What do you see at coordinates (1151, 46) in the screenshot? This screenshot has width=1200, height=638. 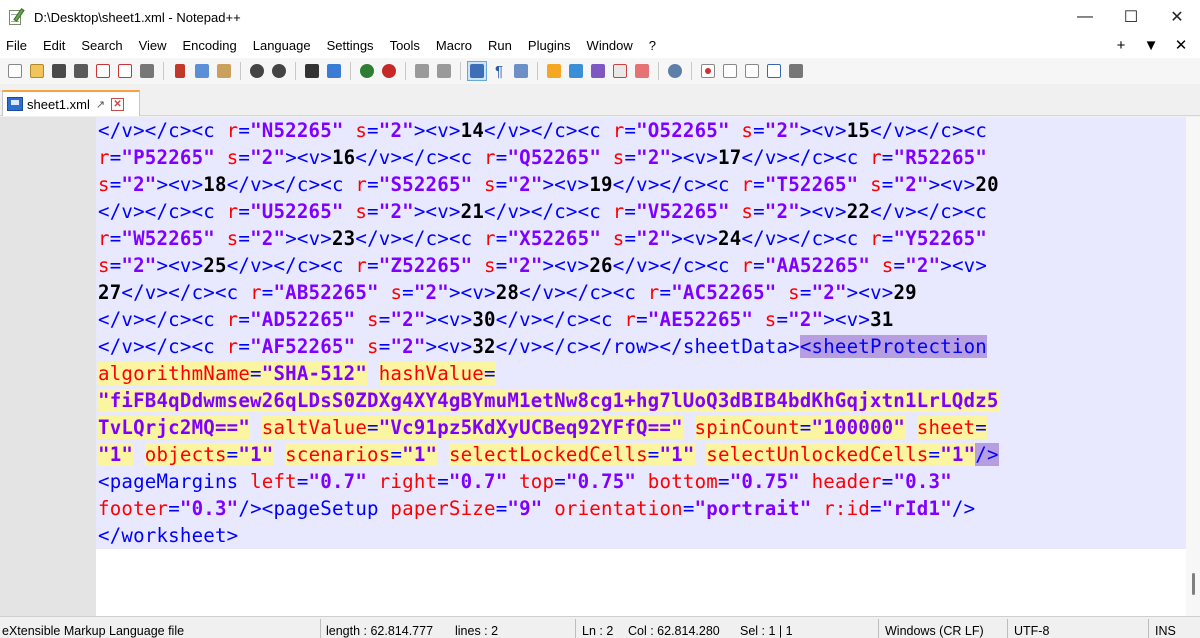 I see `tab-list-dropdown-icon: ▼` at bounding box center [1151, 46].